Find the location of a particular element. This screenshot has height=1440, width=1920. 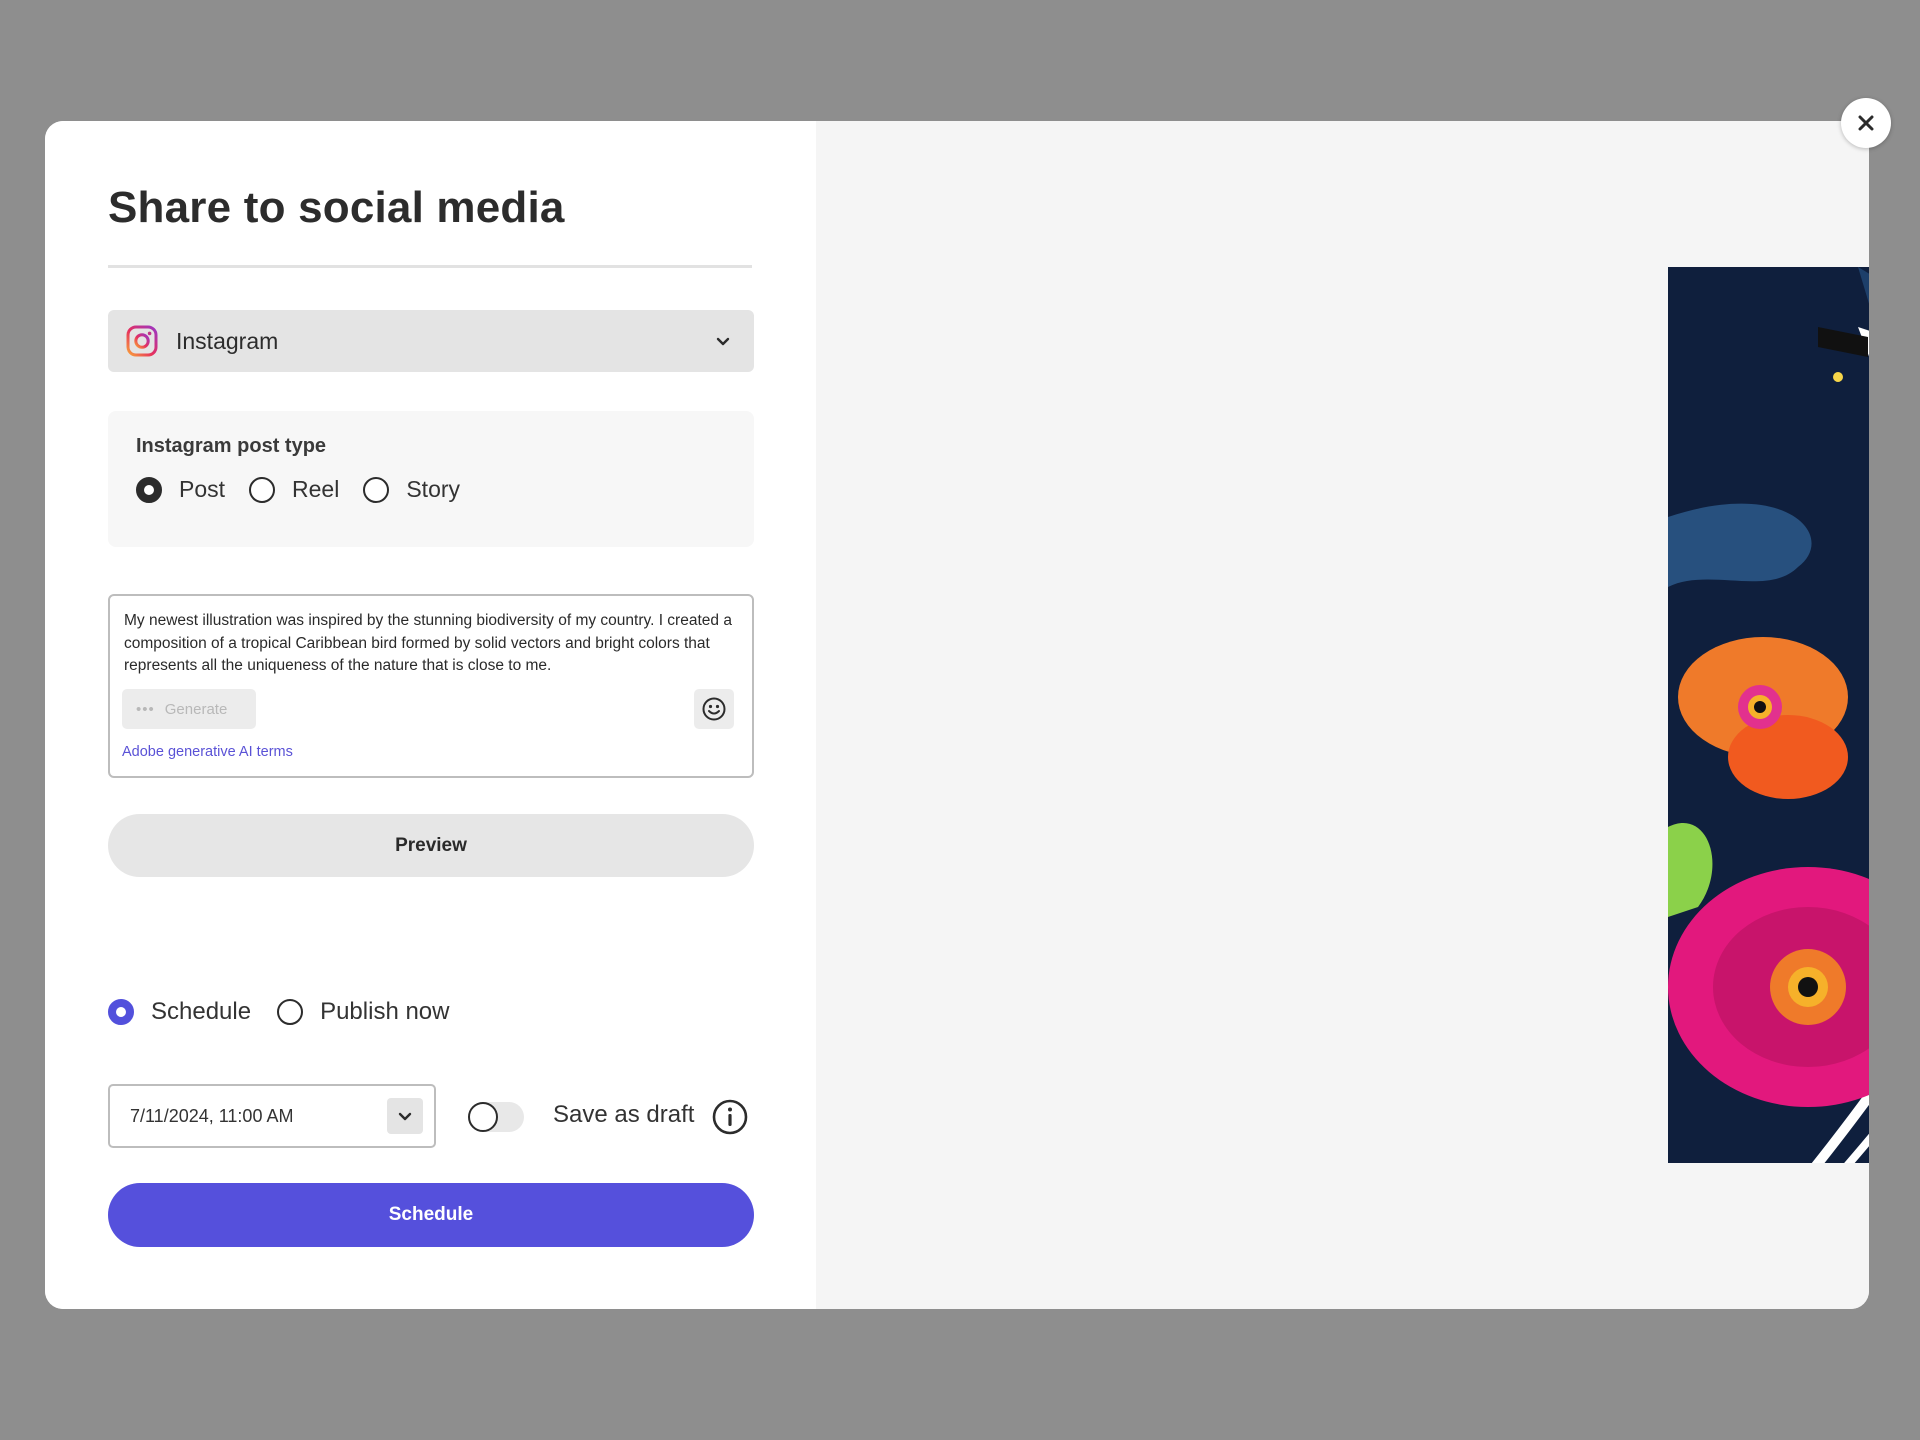

radio-reel is located at coordinates (262, 489).